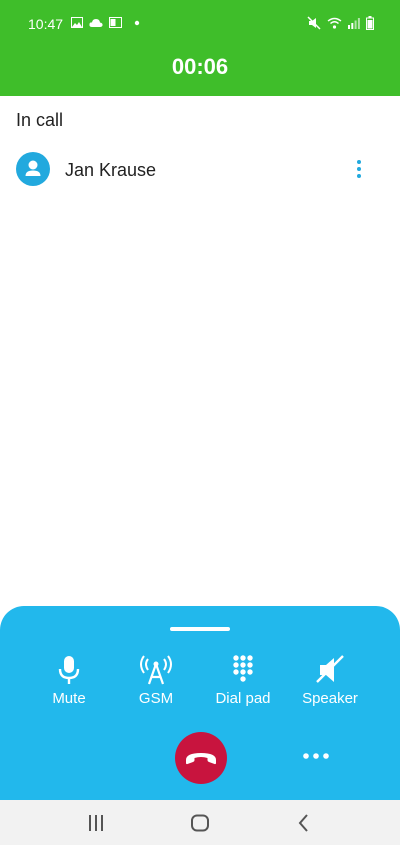 The image size is (400, 845). I want to click on dial-pad-button: Dial pad, so click(243, 680).